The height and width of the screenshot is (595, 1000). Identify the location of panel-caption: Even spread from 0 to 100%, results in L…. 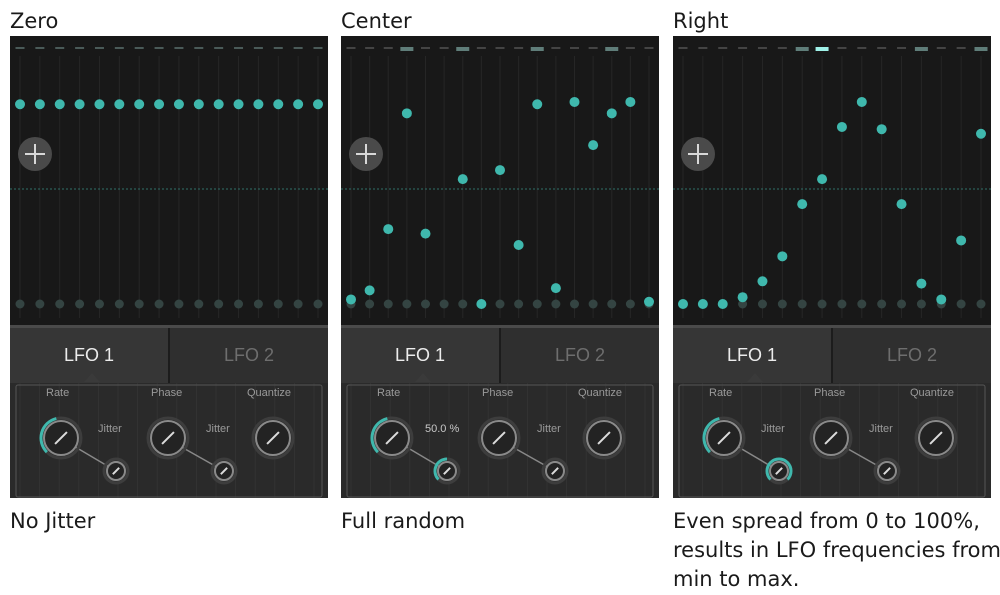
(836, 550).